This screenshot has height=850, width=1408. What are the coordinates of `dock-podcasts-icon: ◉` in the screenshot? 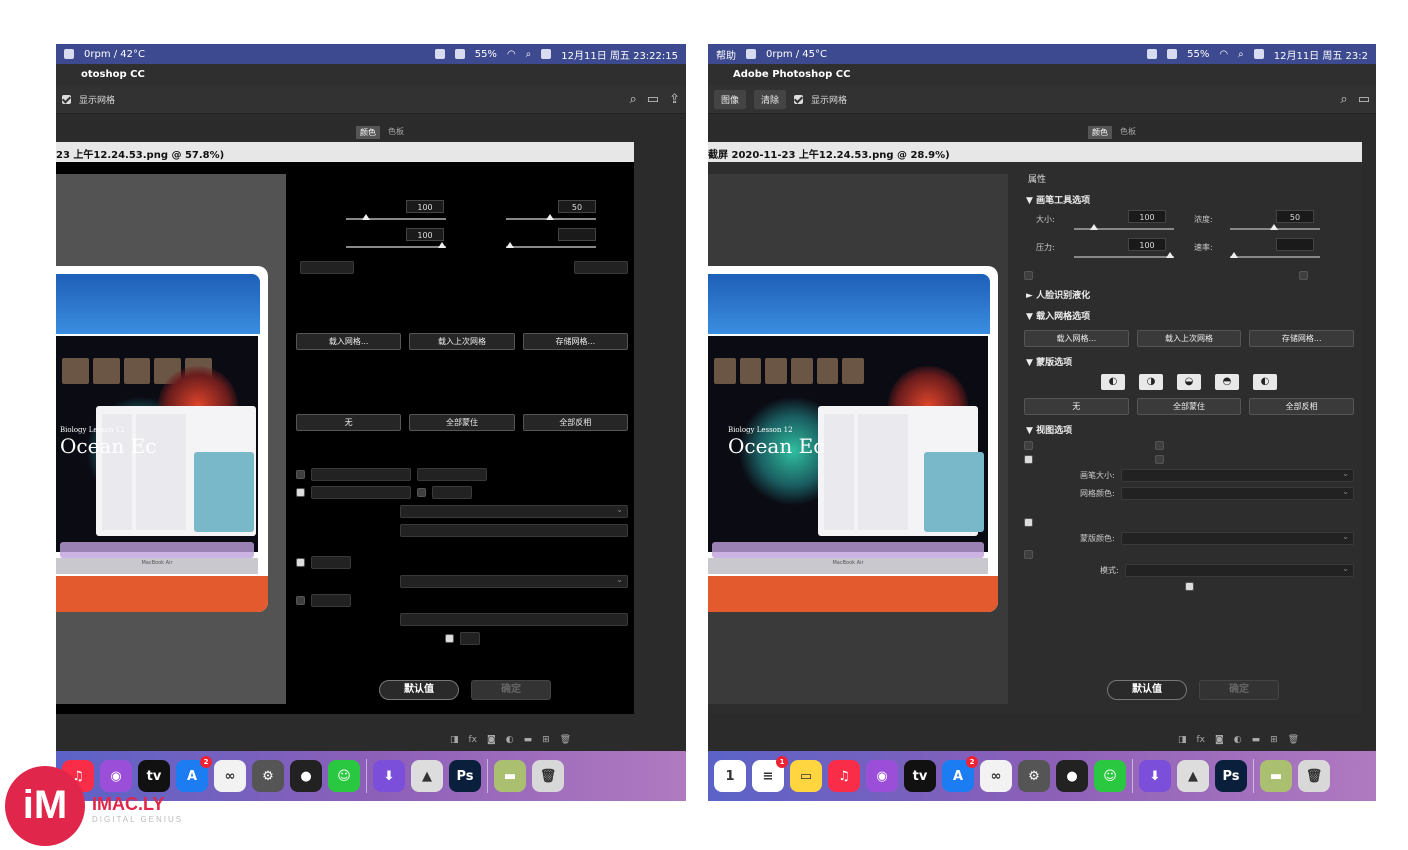 It's located at (882, 776).